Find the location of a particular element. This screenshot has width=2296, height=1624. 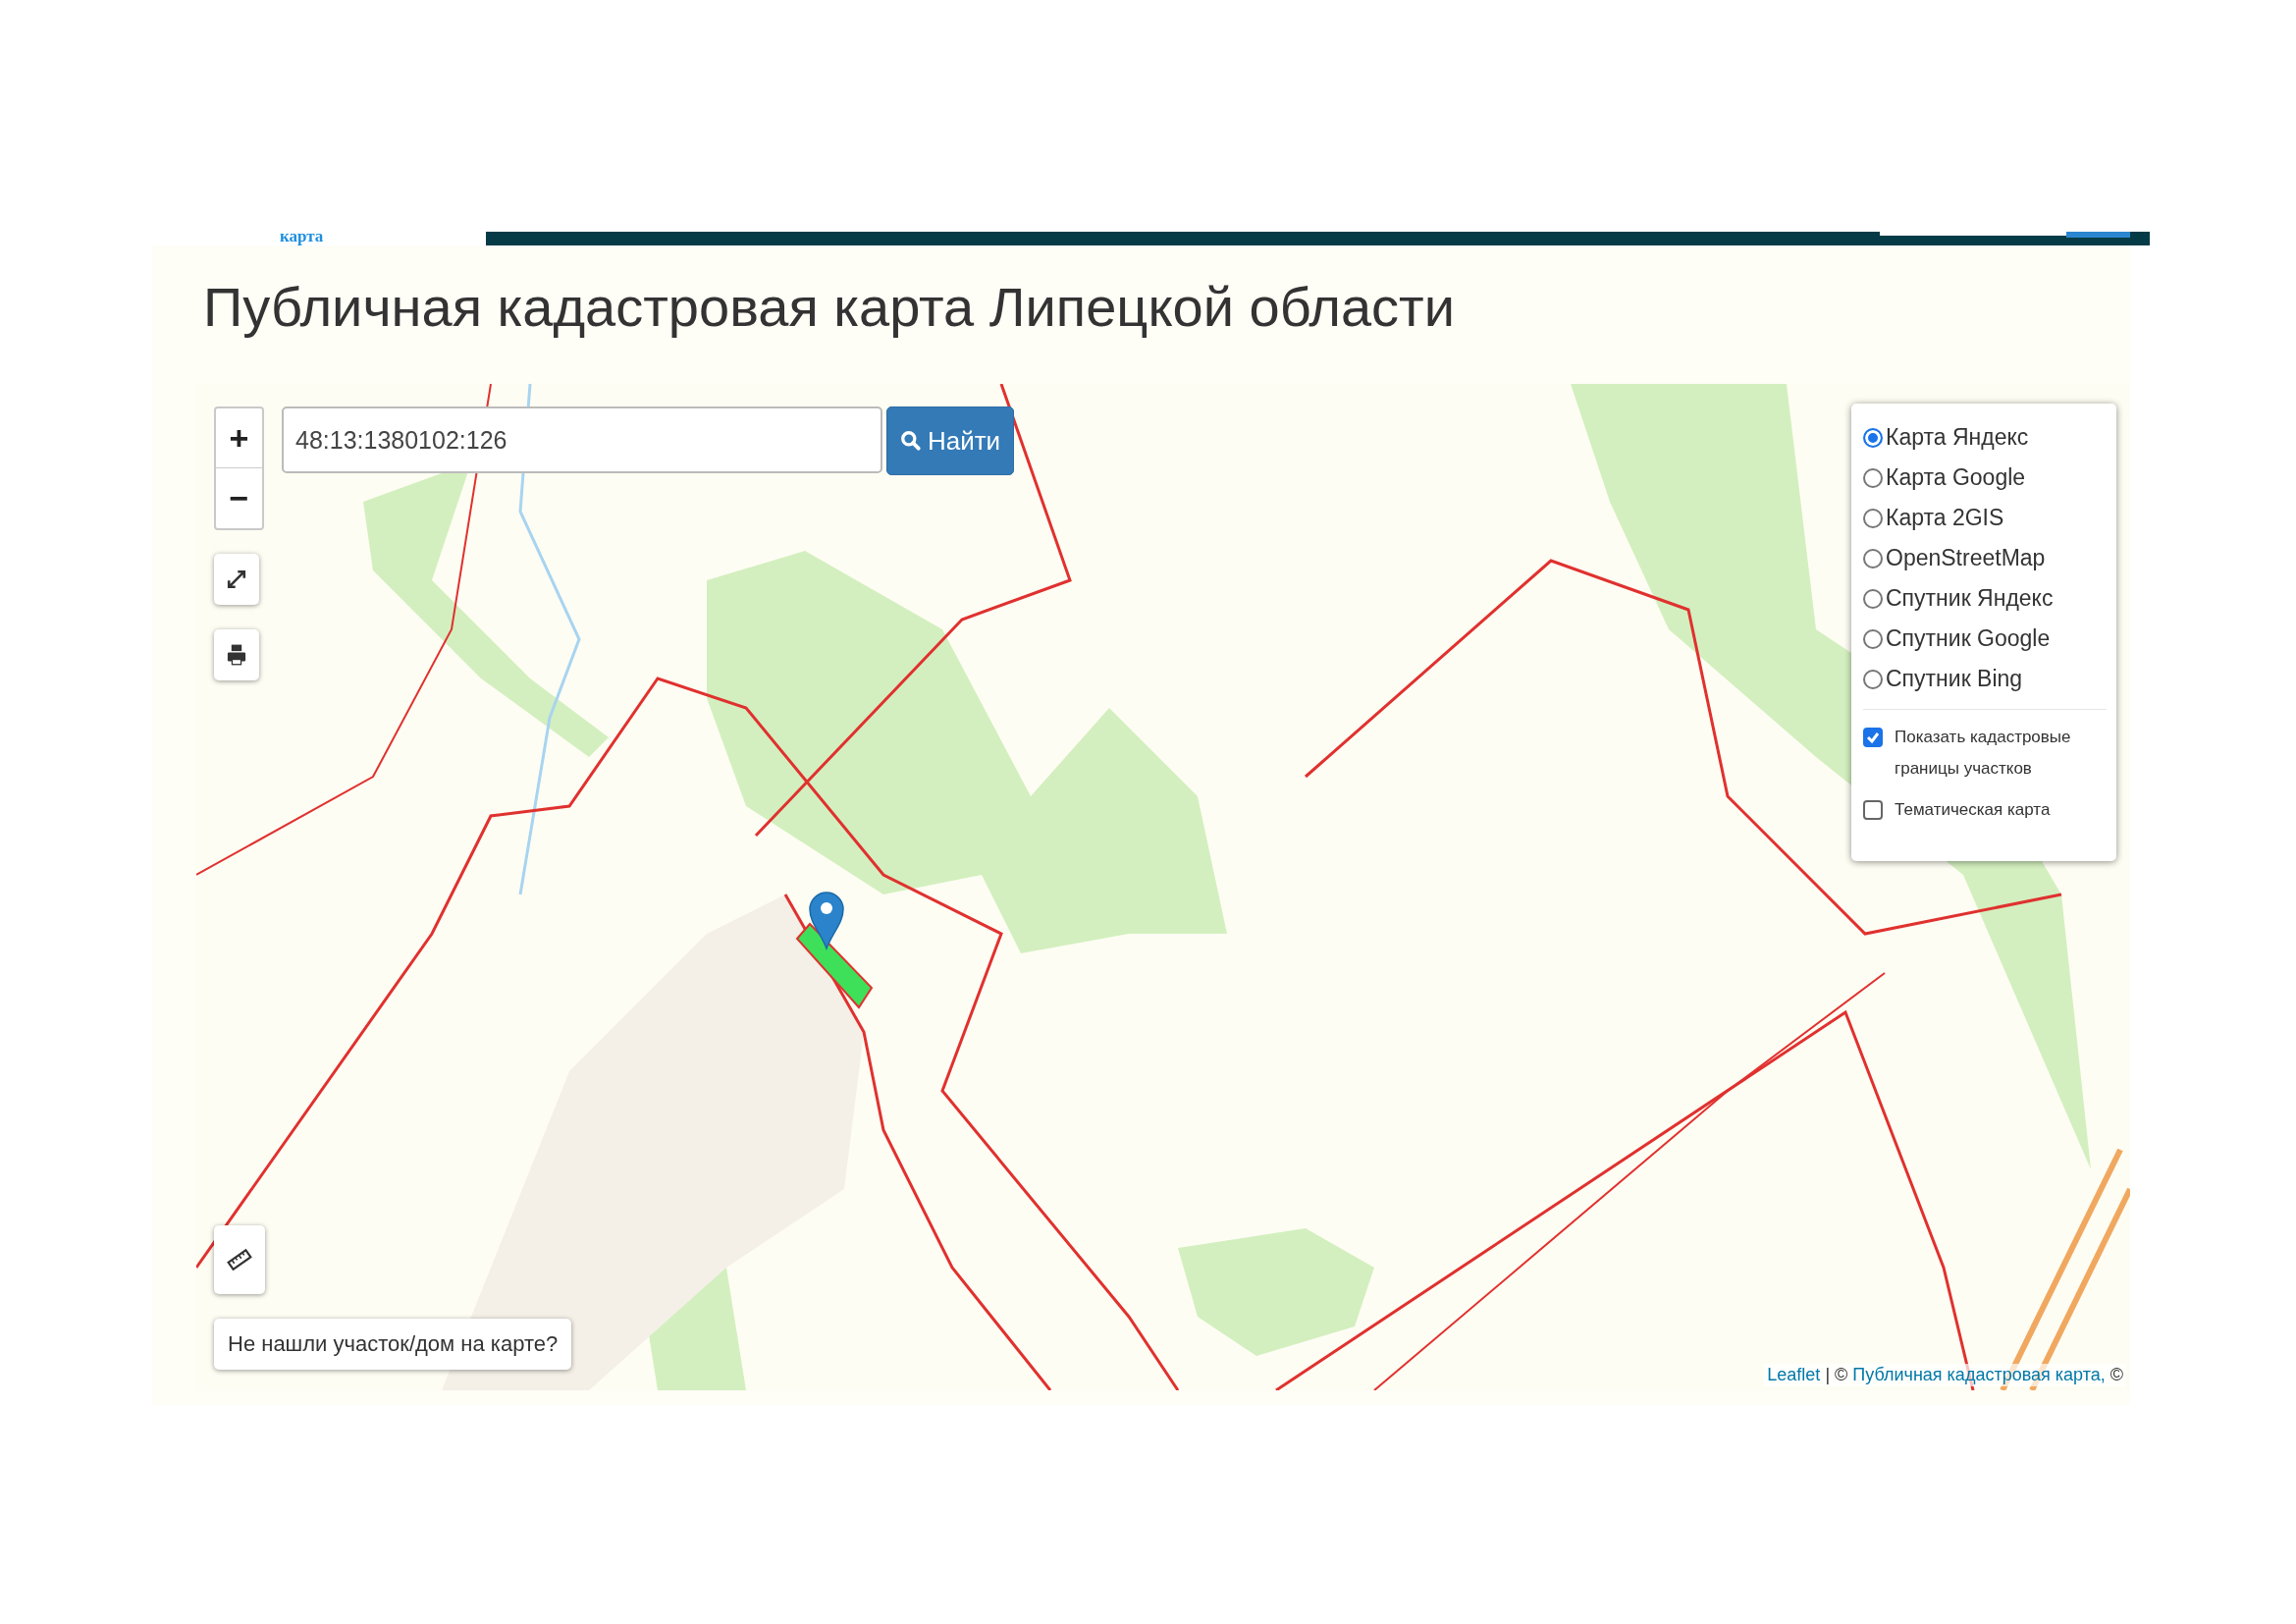

map-marker-icon is located at coordinates (826, 920).